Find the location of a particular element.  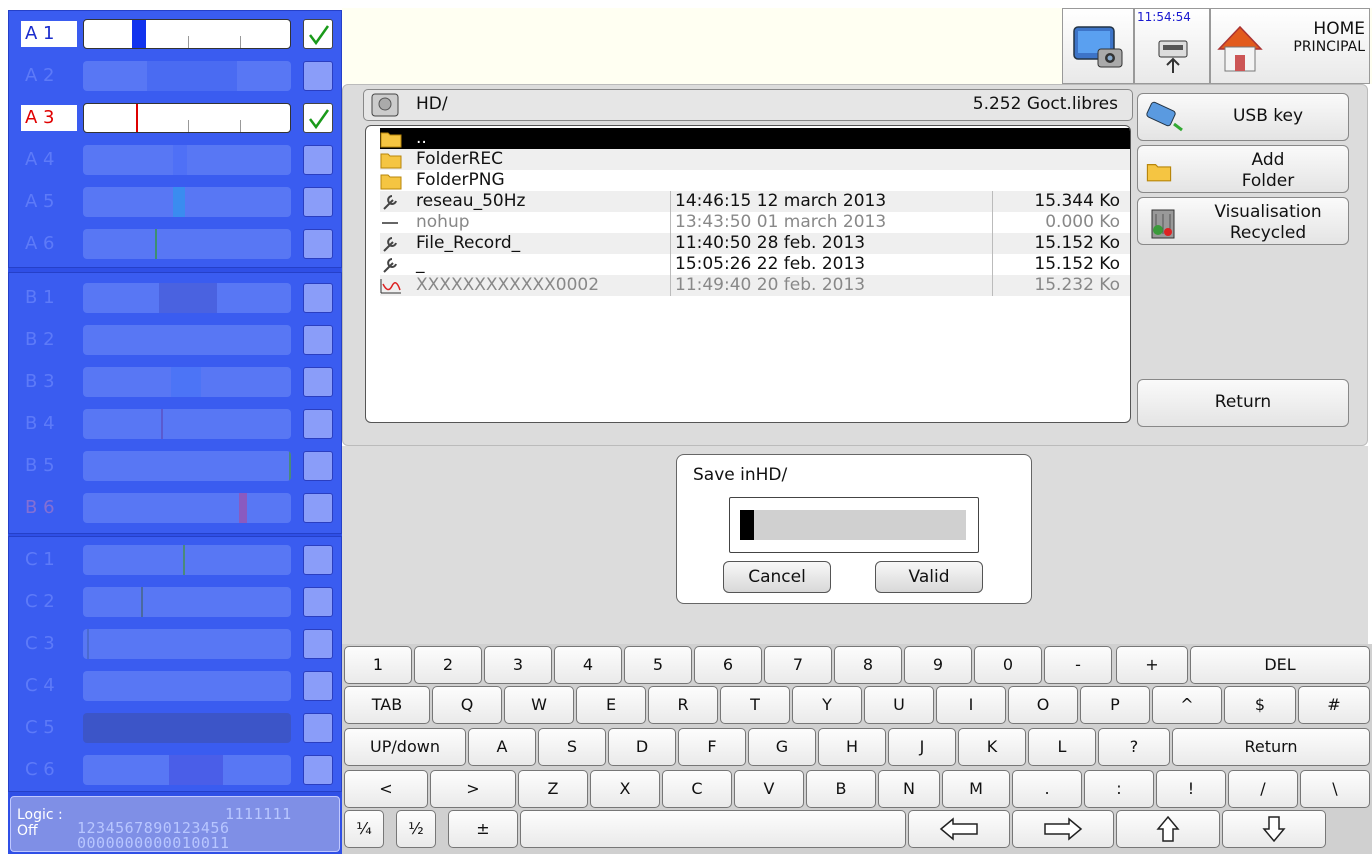

file-row-underscore: _ 15:05:26 22 feb. 2013 15.152 Ko is located at coordinates (755, 264).